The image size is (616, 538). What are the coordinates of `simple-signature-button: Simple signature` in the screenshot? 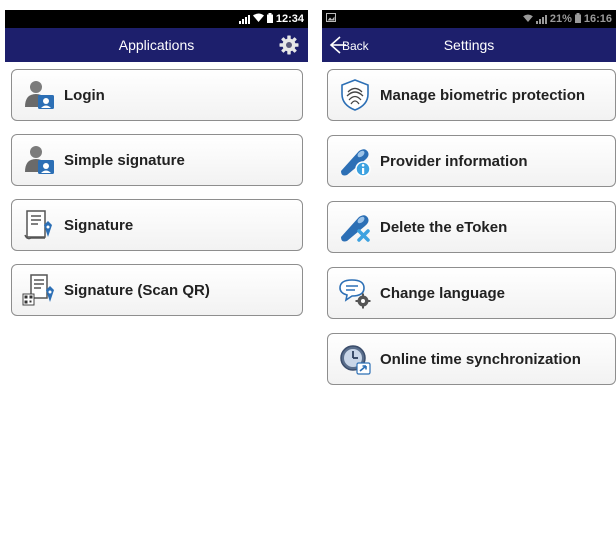 It's located at (157, 160).